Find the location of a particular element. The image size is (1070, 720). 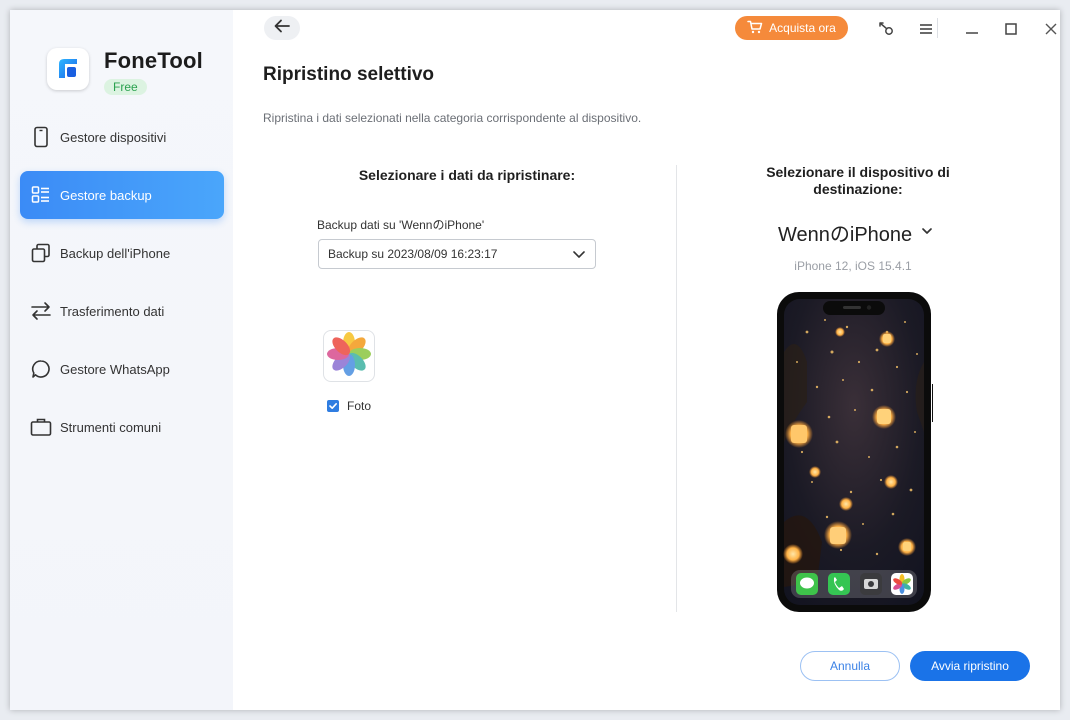

sidebar-item-gestore-whatsapp: Gestore WhatsApp is located at coordinates (122, 369).